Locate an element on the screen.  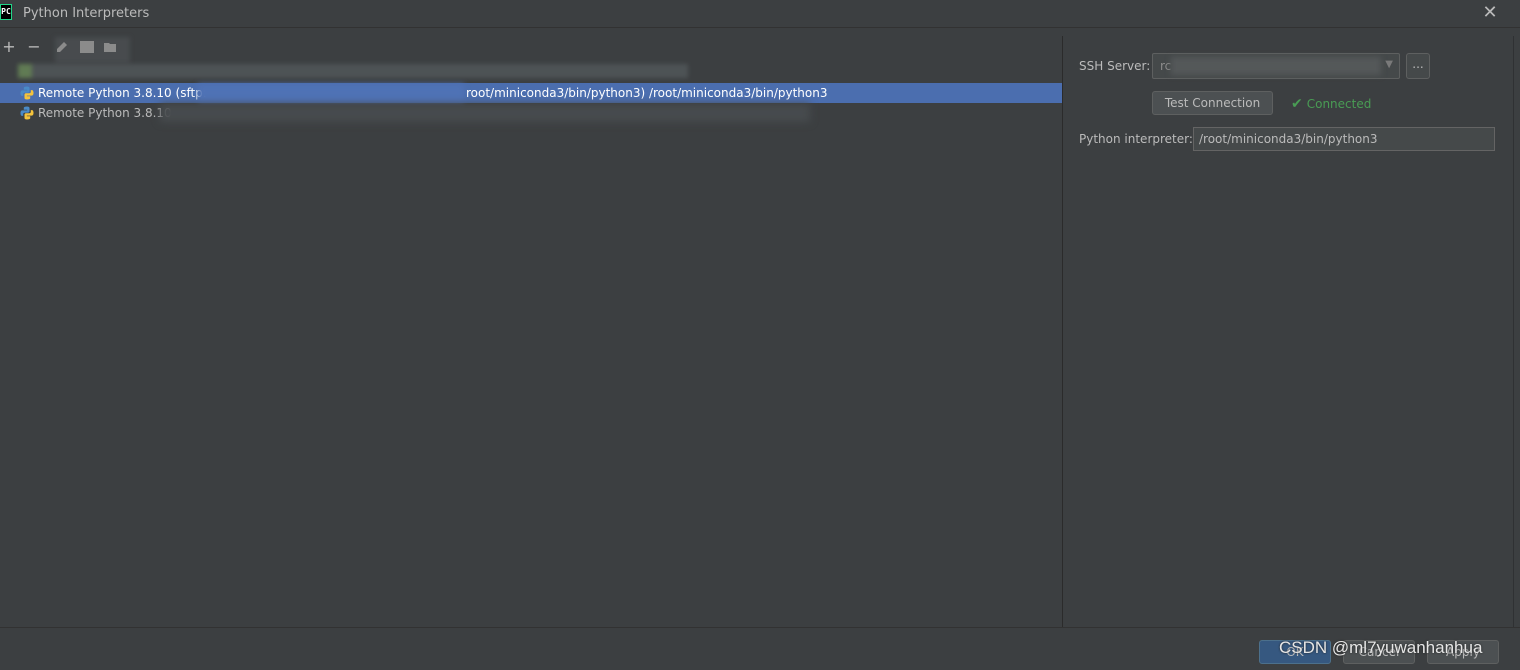
list-item: Remote Python 3.8.10 is located at coordinates (531, 113).